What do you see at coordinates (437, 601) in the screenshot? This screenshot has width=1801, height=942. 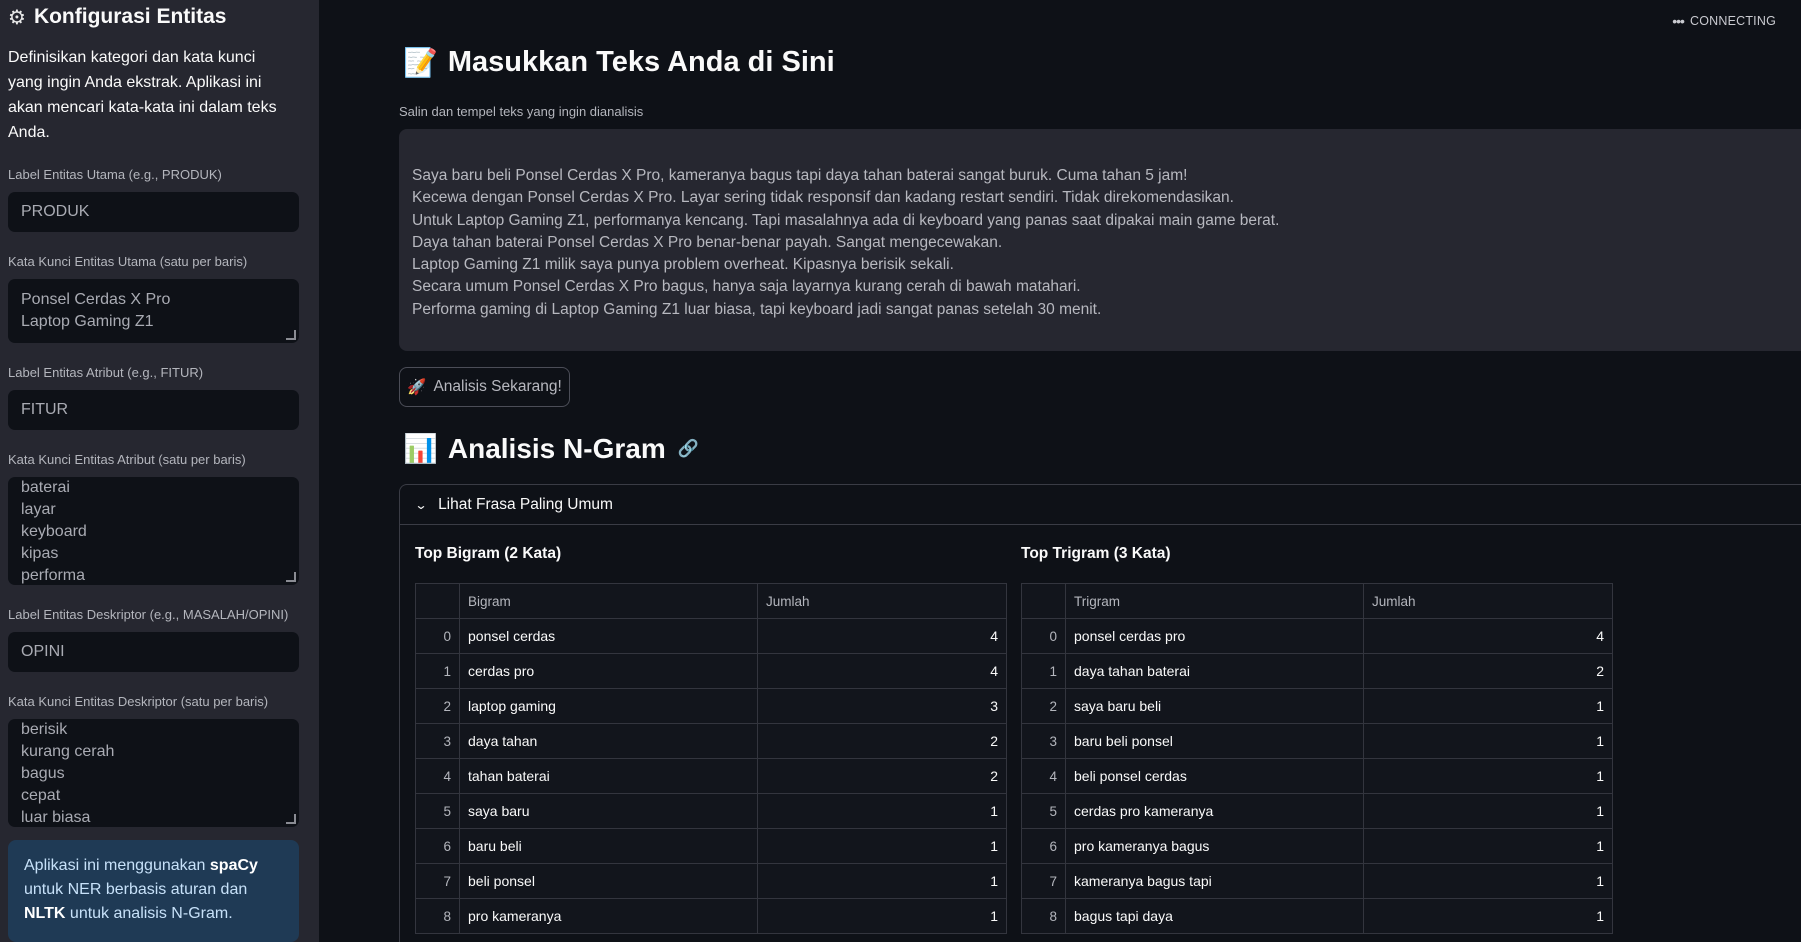 I see `table-header-index` at bounding box center [437, 601].